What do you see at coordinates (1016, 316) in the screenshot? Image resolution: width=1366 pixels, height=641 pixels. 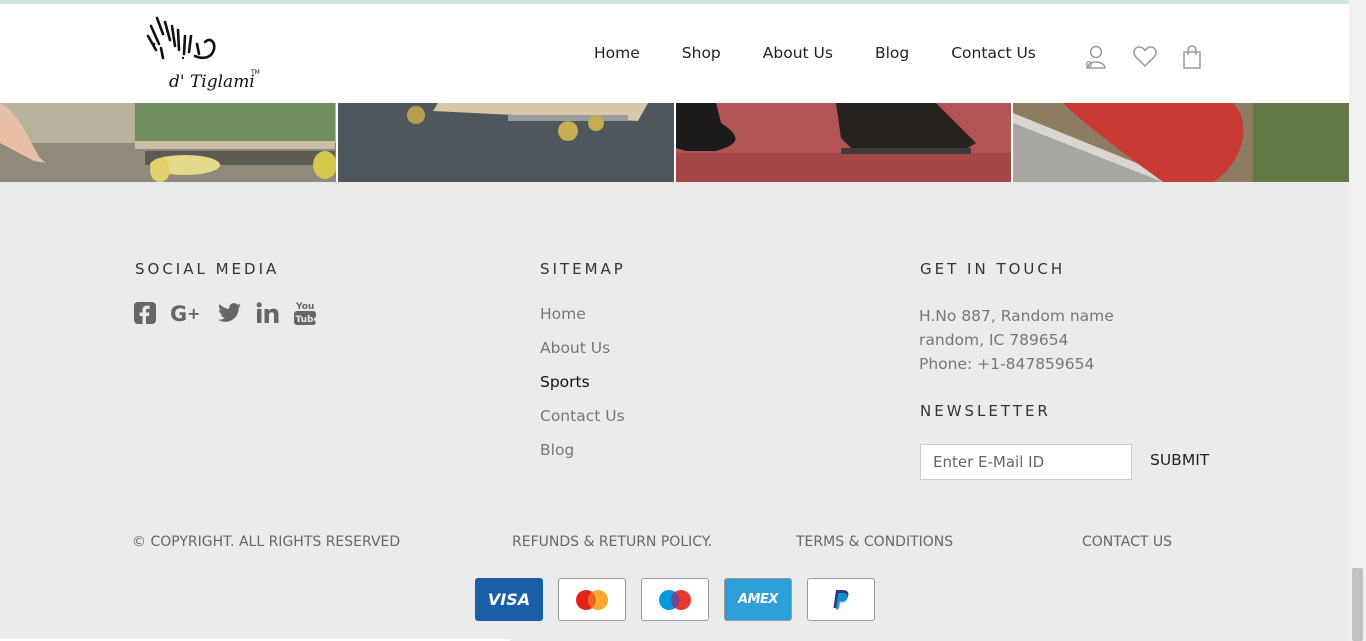 I see `address-line-1: H.No 887, Random name` at bounding box center [1016, 316].